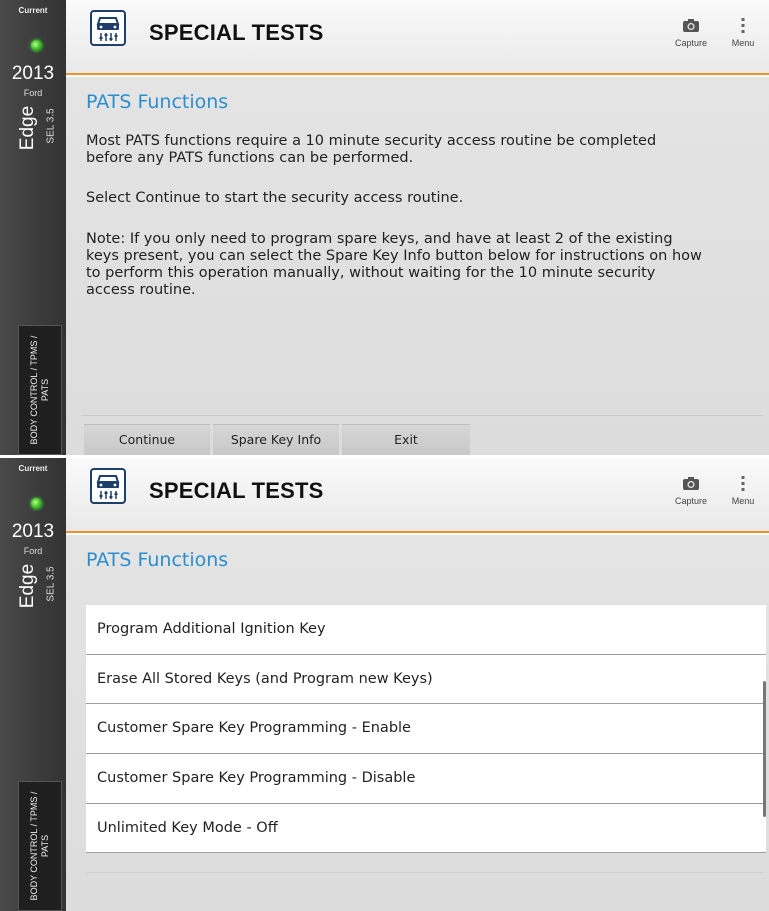  I want to click on divider, so click(424, 872).